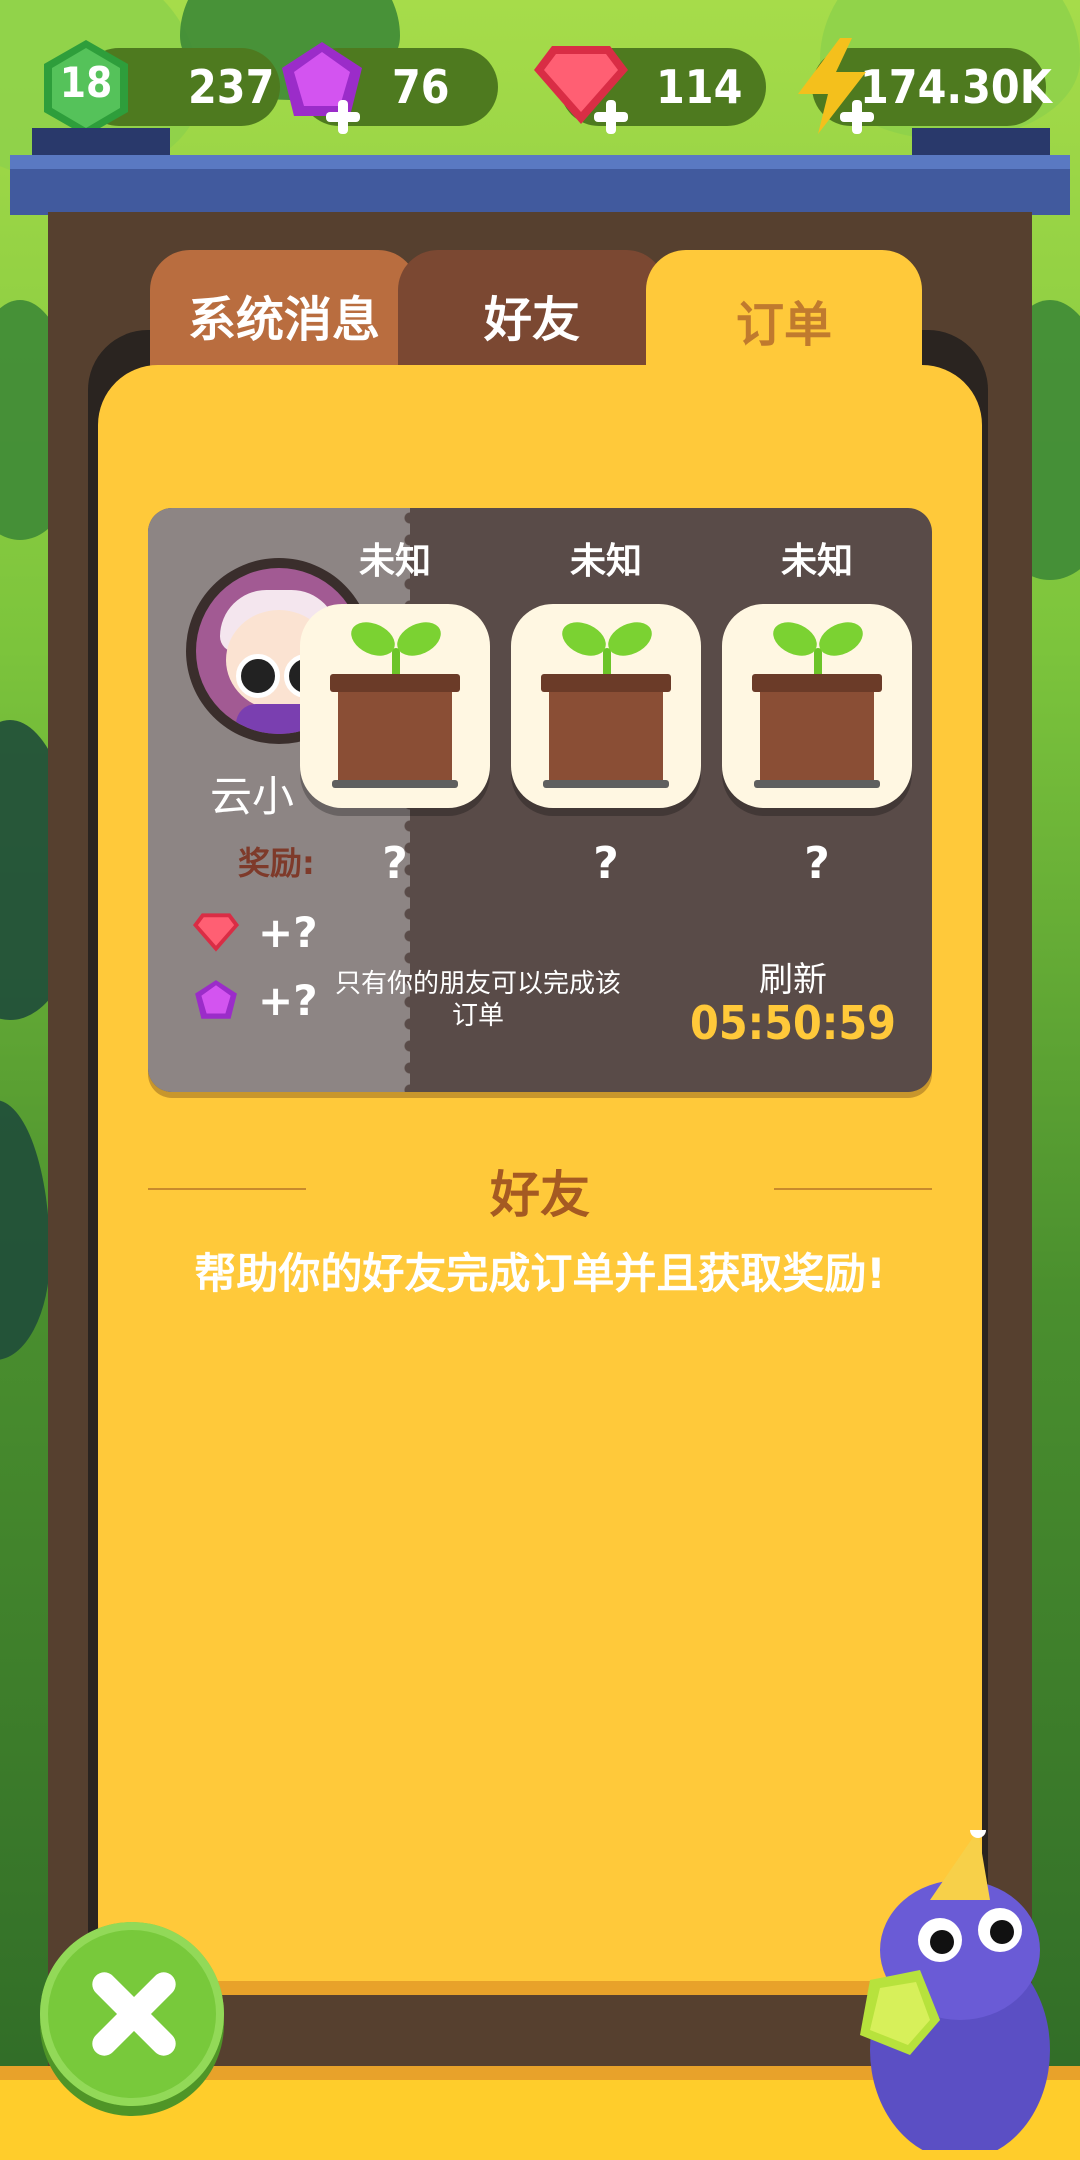  What do you see at coordinates (231, 87) in the screenshot?
I see `xp-value: 237` at bounding box center [231, 87].